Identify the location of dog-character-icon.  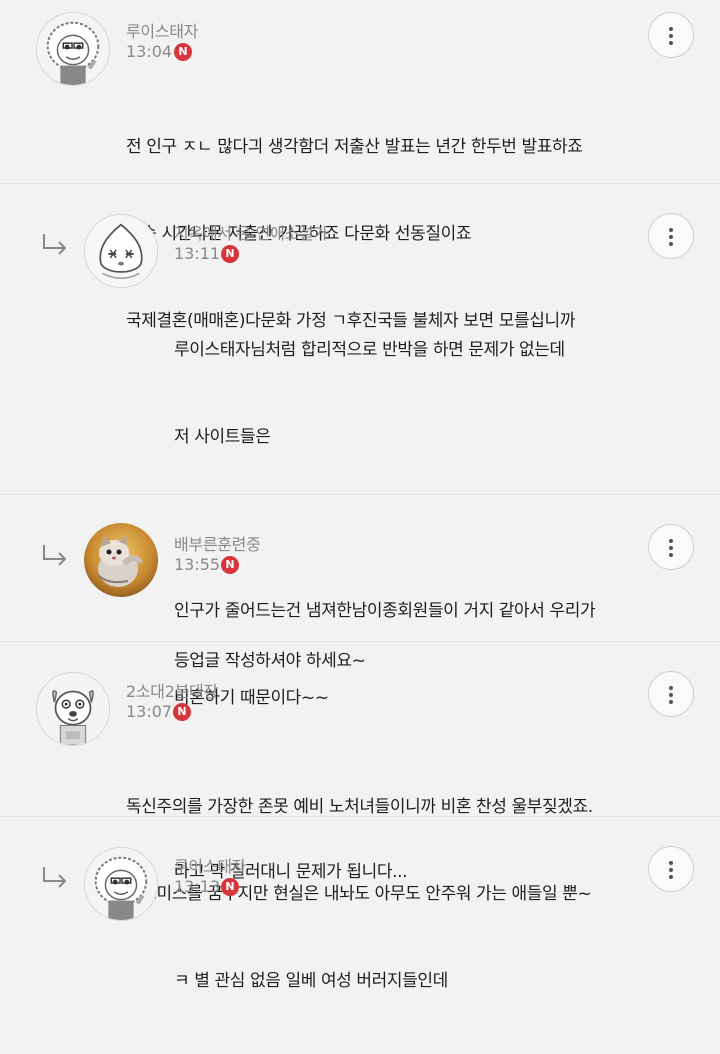
(73, 709).